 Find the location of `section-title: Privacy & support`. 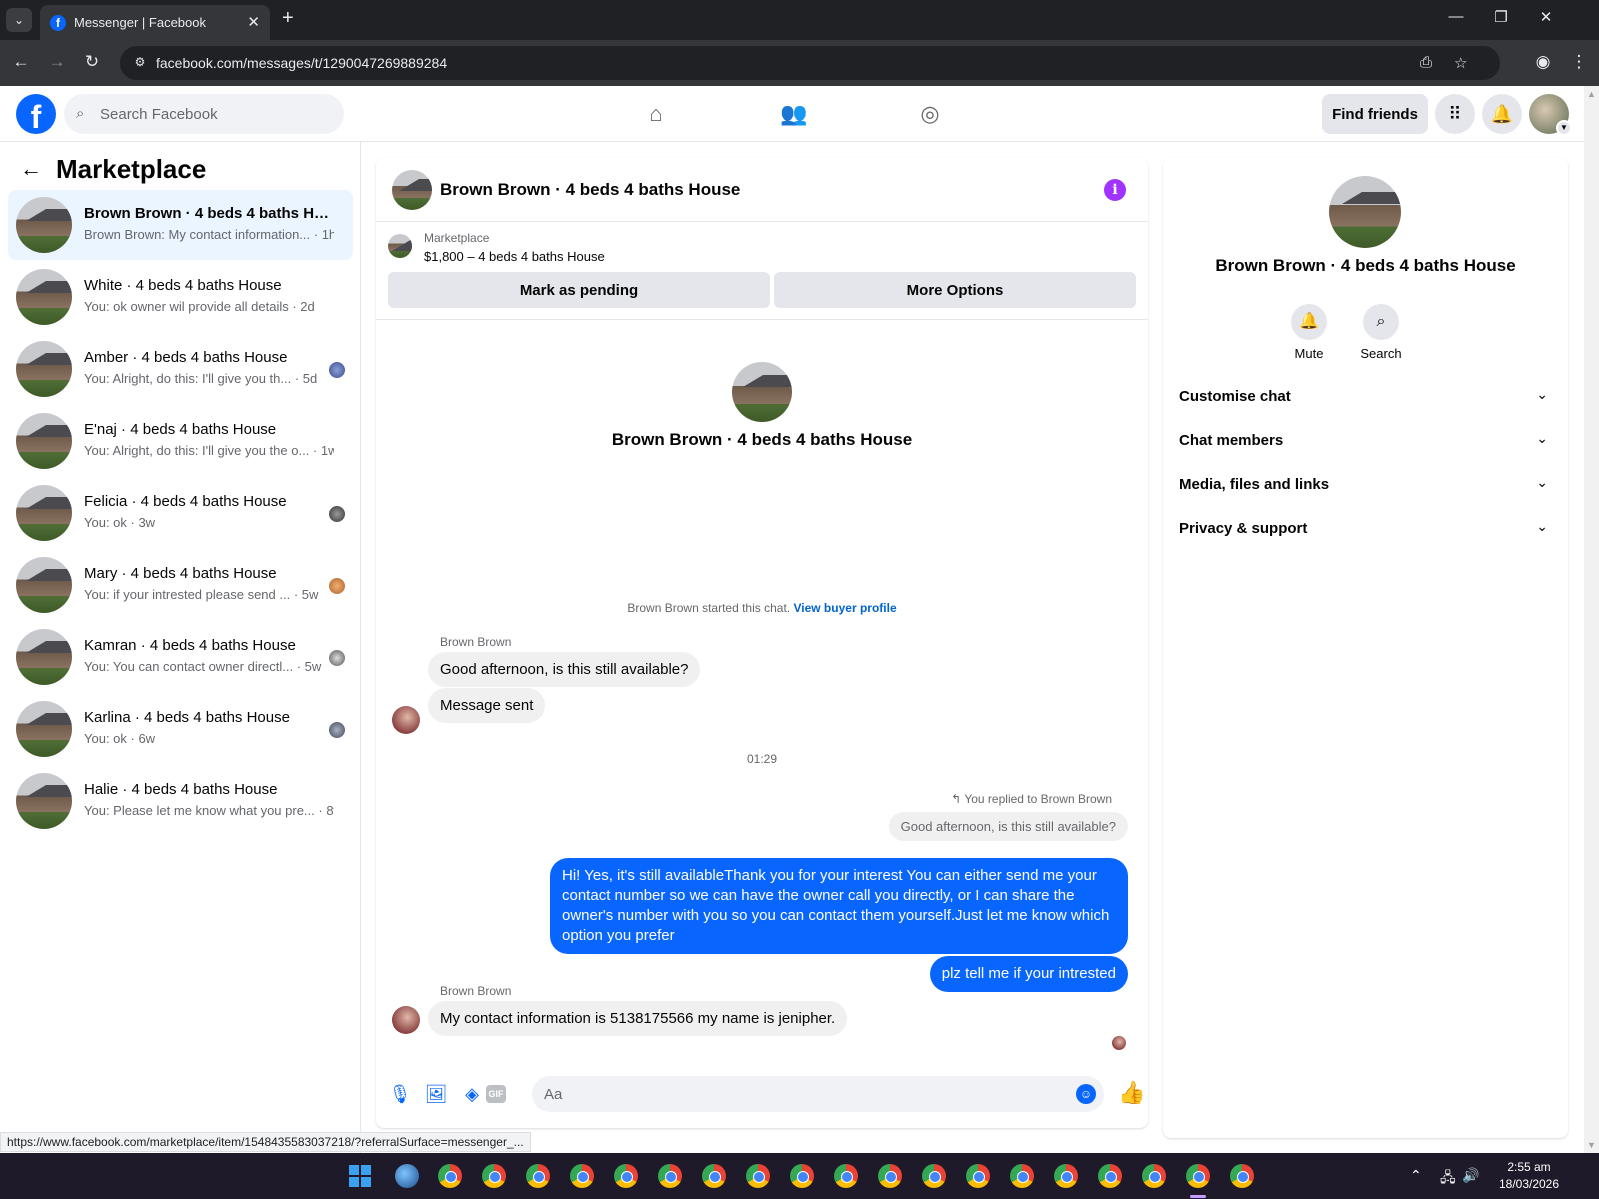

section-title: Privacy & support is located at coordinates (1243, 528).